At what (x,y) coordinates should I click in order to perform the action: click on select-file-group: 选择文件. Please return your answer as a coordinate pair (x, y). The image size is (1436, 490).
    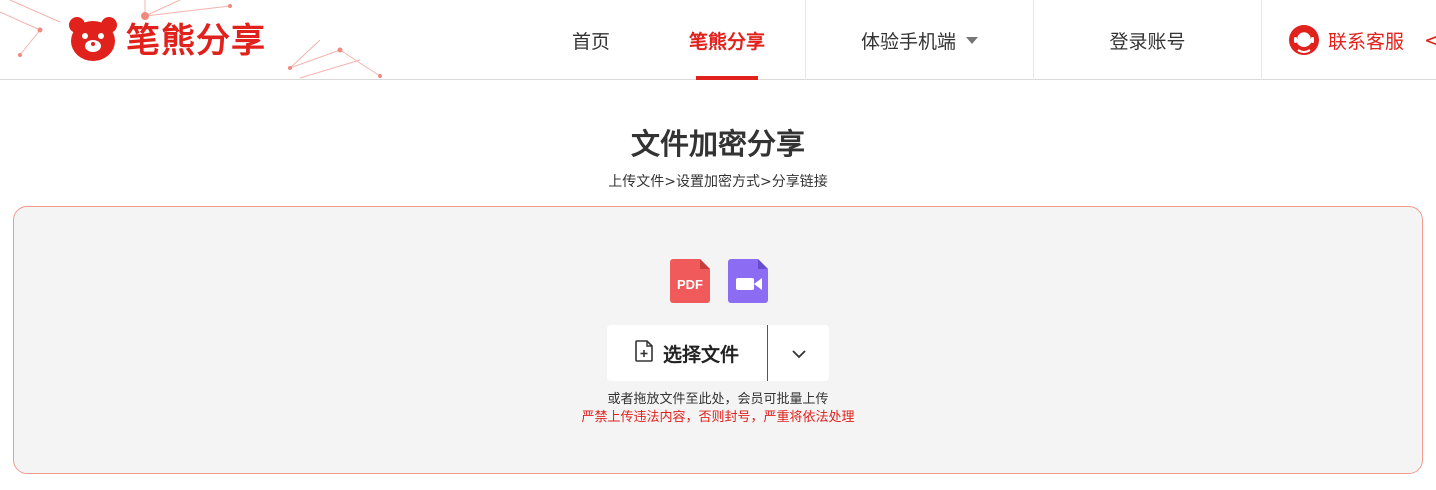
    Looking at the image, I should click on (718, 353).